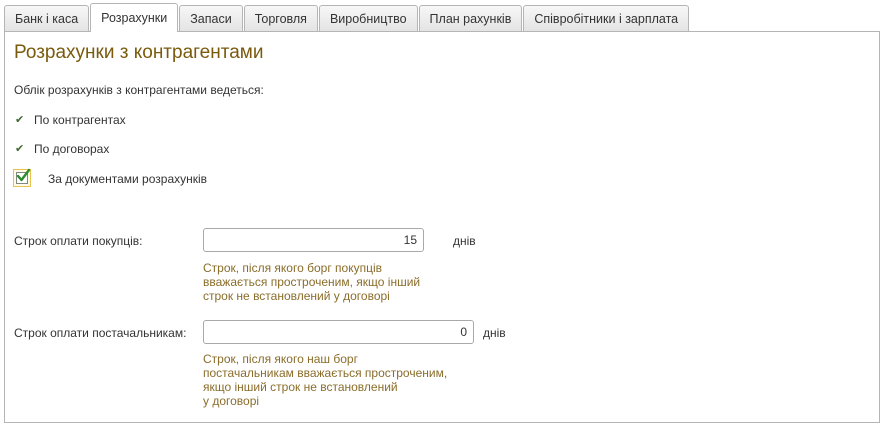 The height and width of the screenshot is (428, 884). Describe the element at coordinates (470, 18) in the screenshot. I see `tab-chart-of-accounts: План рахунків` at that location.